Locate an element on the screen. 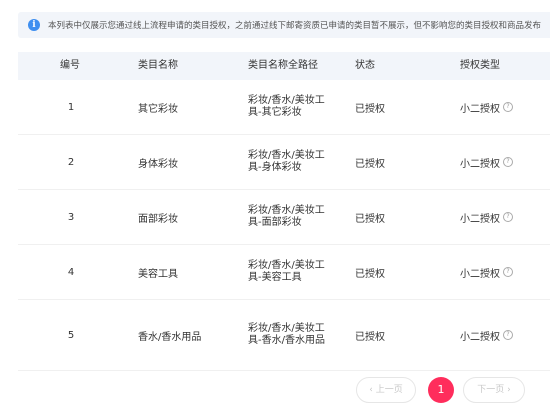  table-header: 编号 类目名称 类目名称全路径 状态 授权类型 is located at coordinates (284, 66).